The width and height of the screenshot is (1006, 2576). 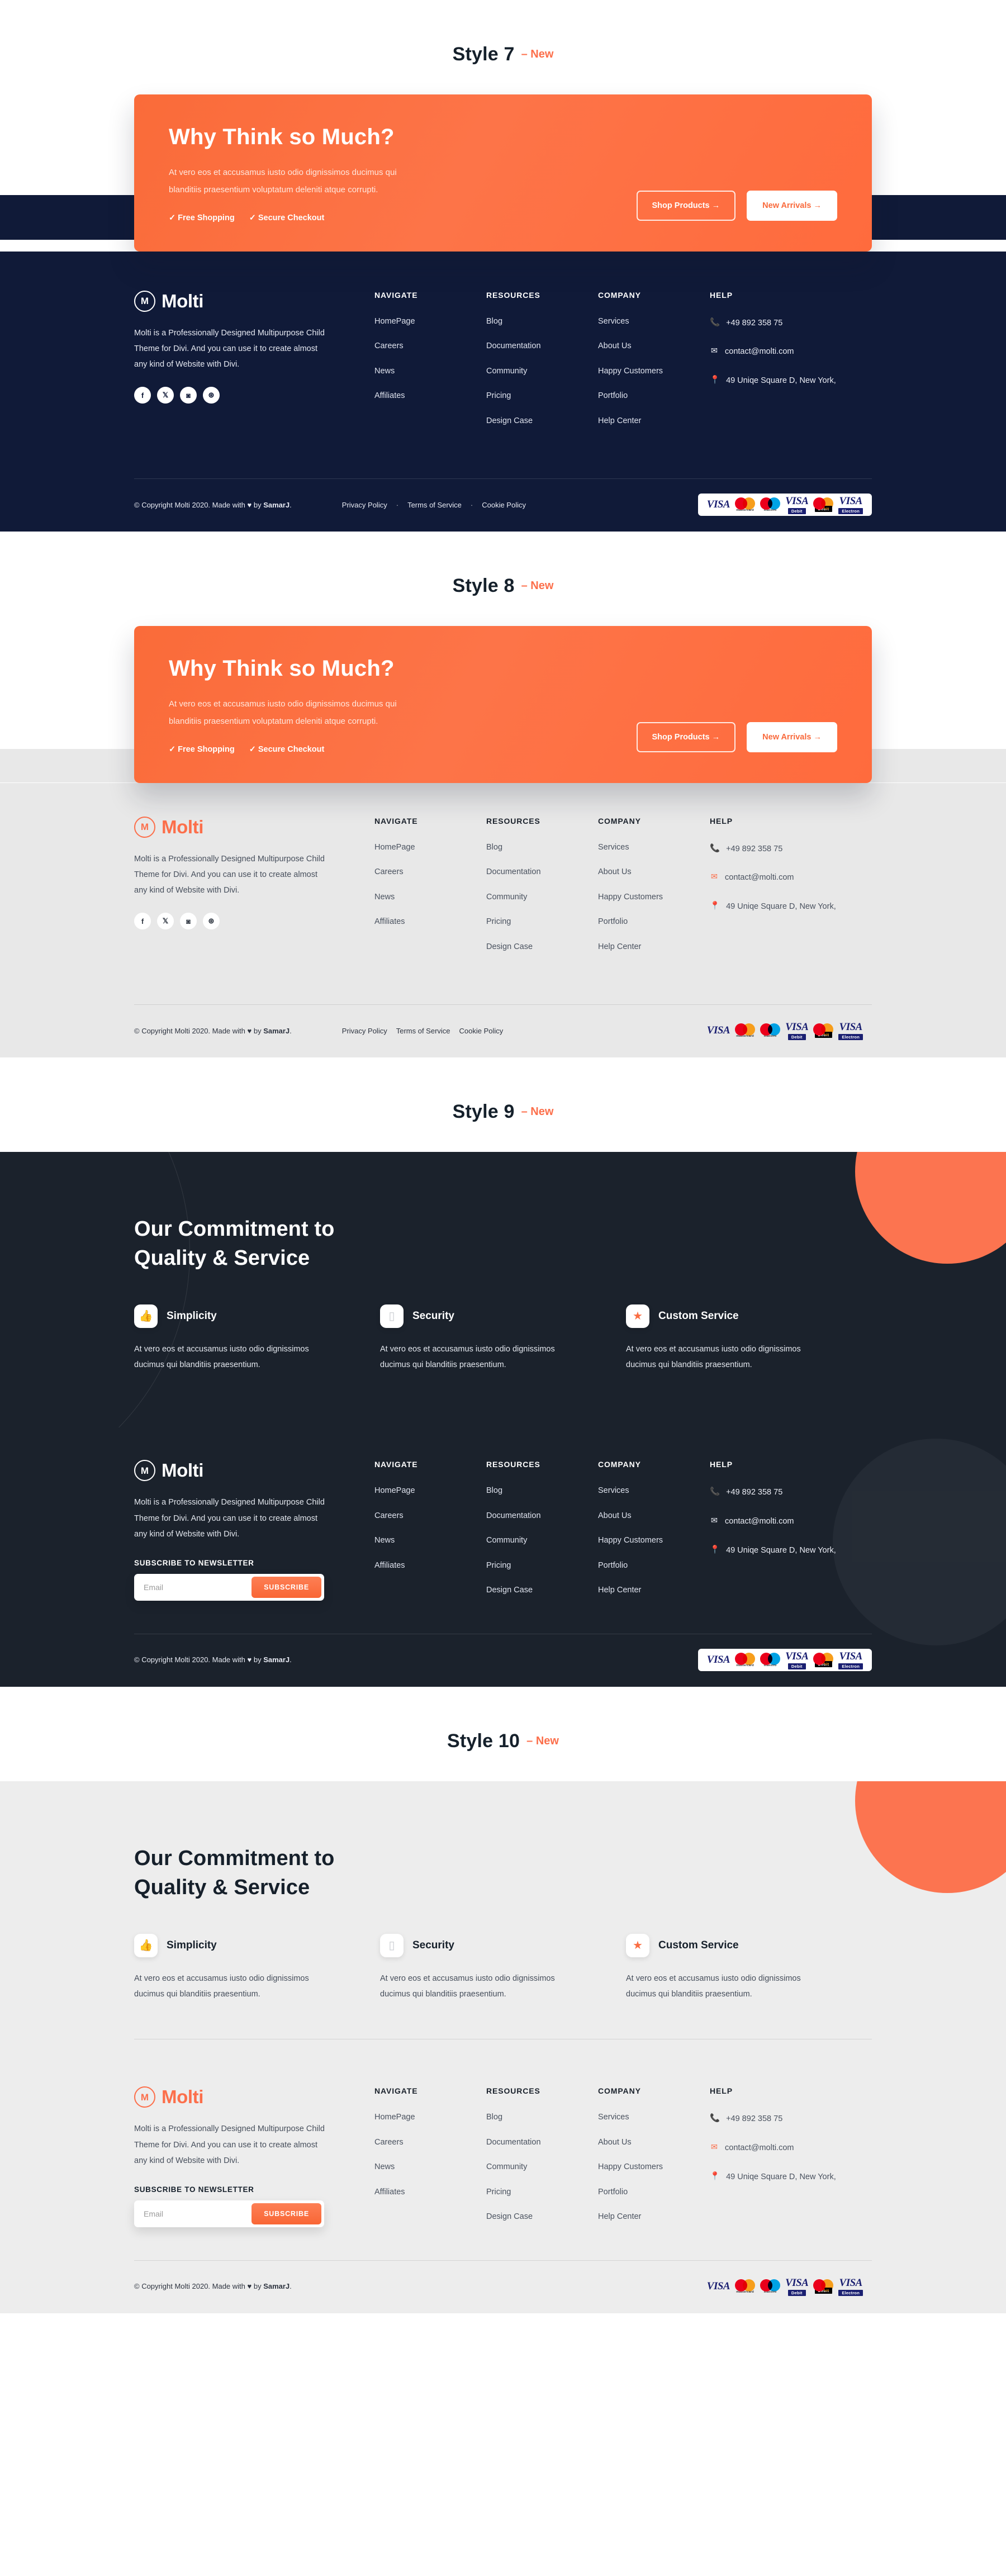 What do you see at coordinates (291, 1659) in the screenshot?
I see `copyright-suffix: .` at bounding box center [291, 1659].